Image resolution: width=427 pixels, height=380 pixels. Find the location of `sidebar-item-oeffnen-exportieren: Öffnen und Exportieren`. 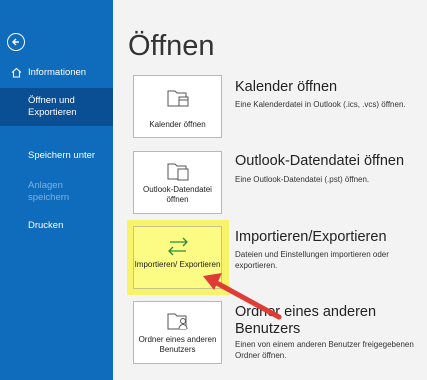

sidebar-item-oeffnen-exportieren: Öffnen und Exportieren is located at coordinates (56, 107).